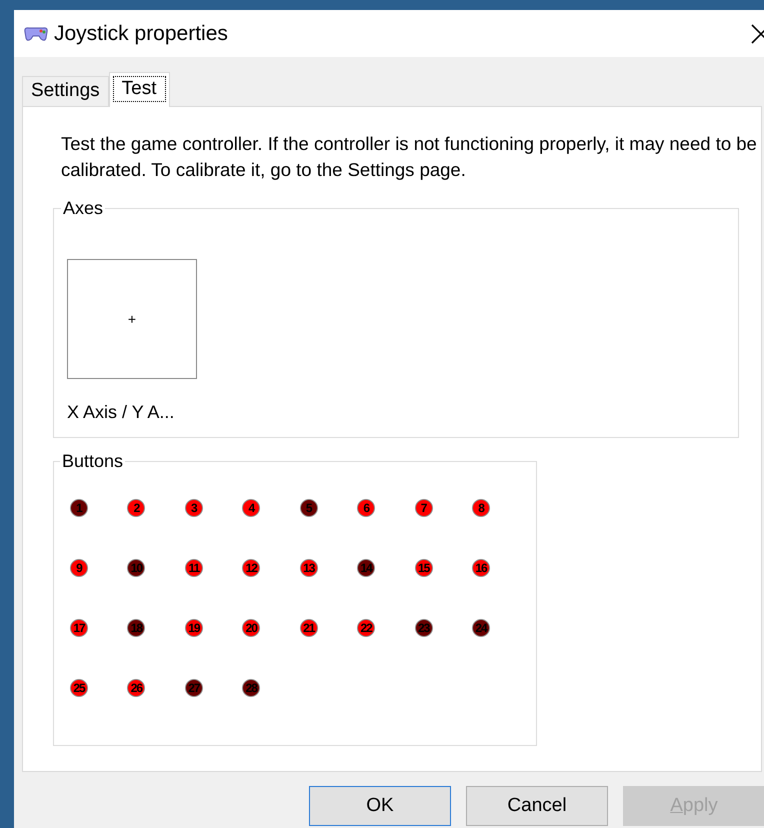 The image size is (764, 828). Describe the element at coordinates (193, 688) in the screenshot. I see `button-indicator: 27` at that location.